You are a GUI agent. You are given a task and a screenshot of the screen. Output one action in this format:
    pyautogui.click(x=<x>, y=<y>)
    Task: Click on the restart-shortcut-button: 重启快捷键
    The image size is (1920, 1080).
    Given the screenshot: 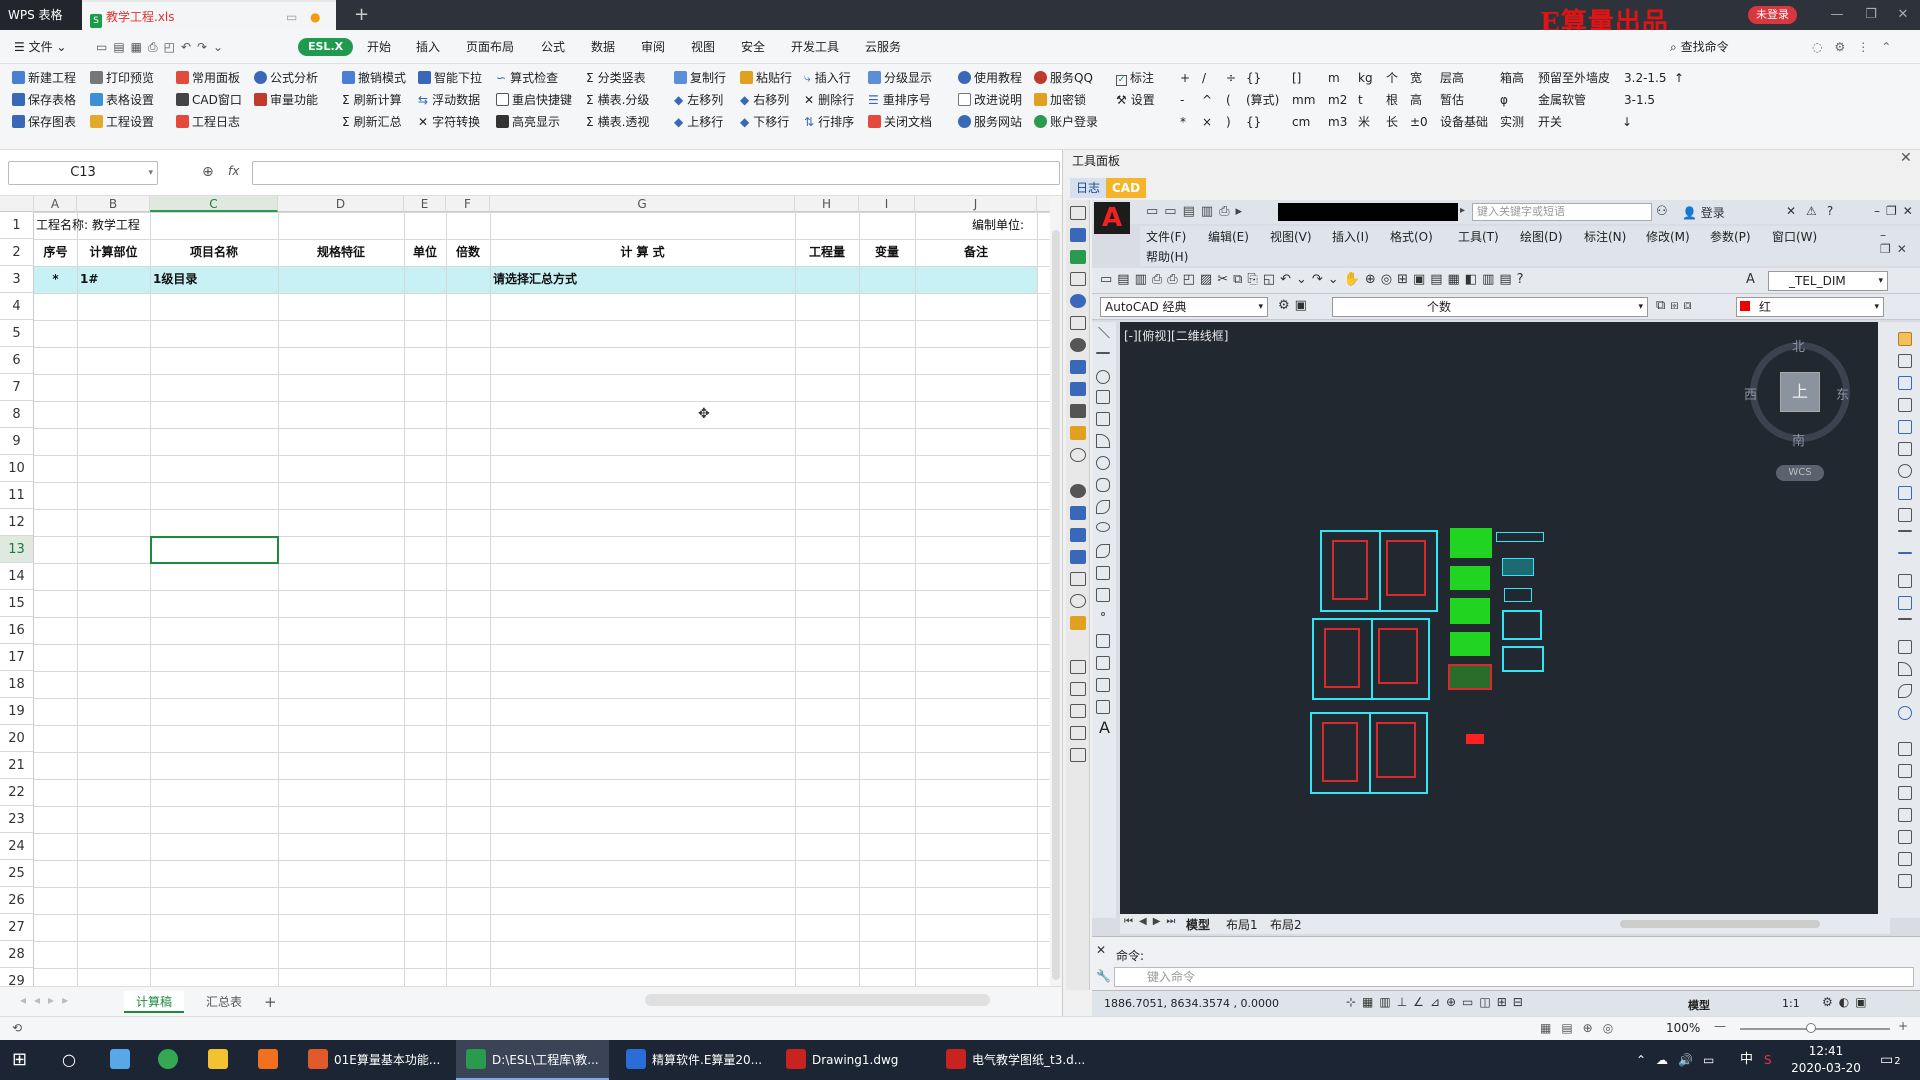 What is the action you would take?
    pyautogui.click(x=534, y=100)
    